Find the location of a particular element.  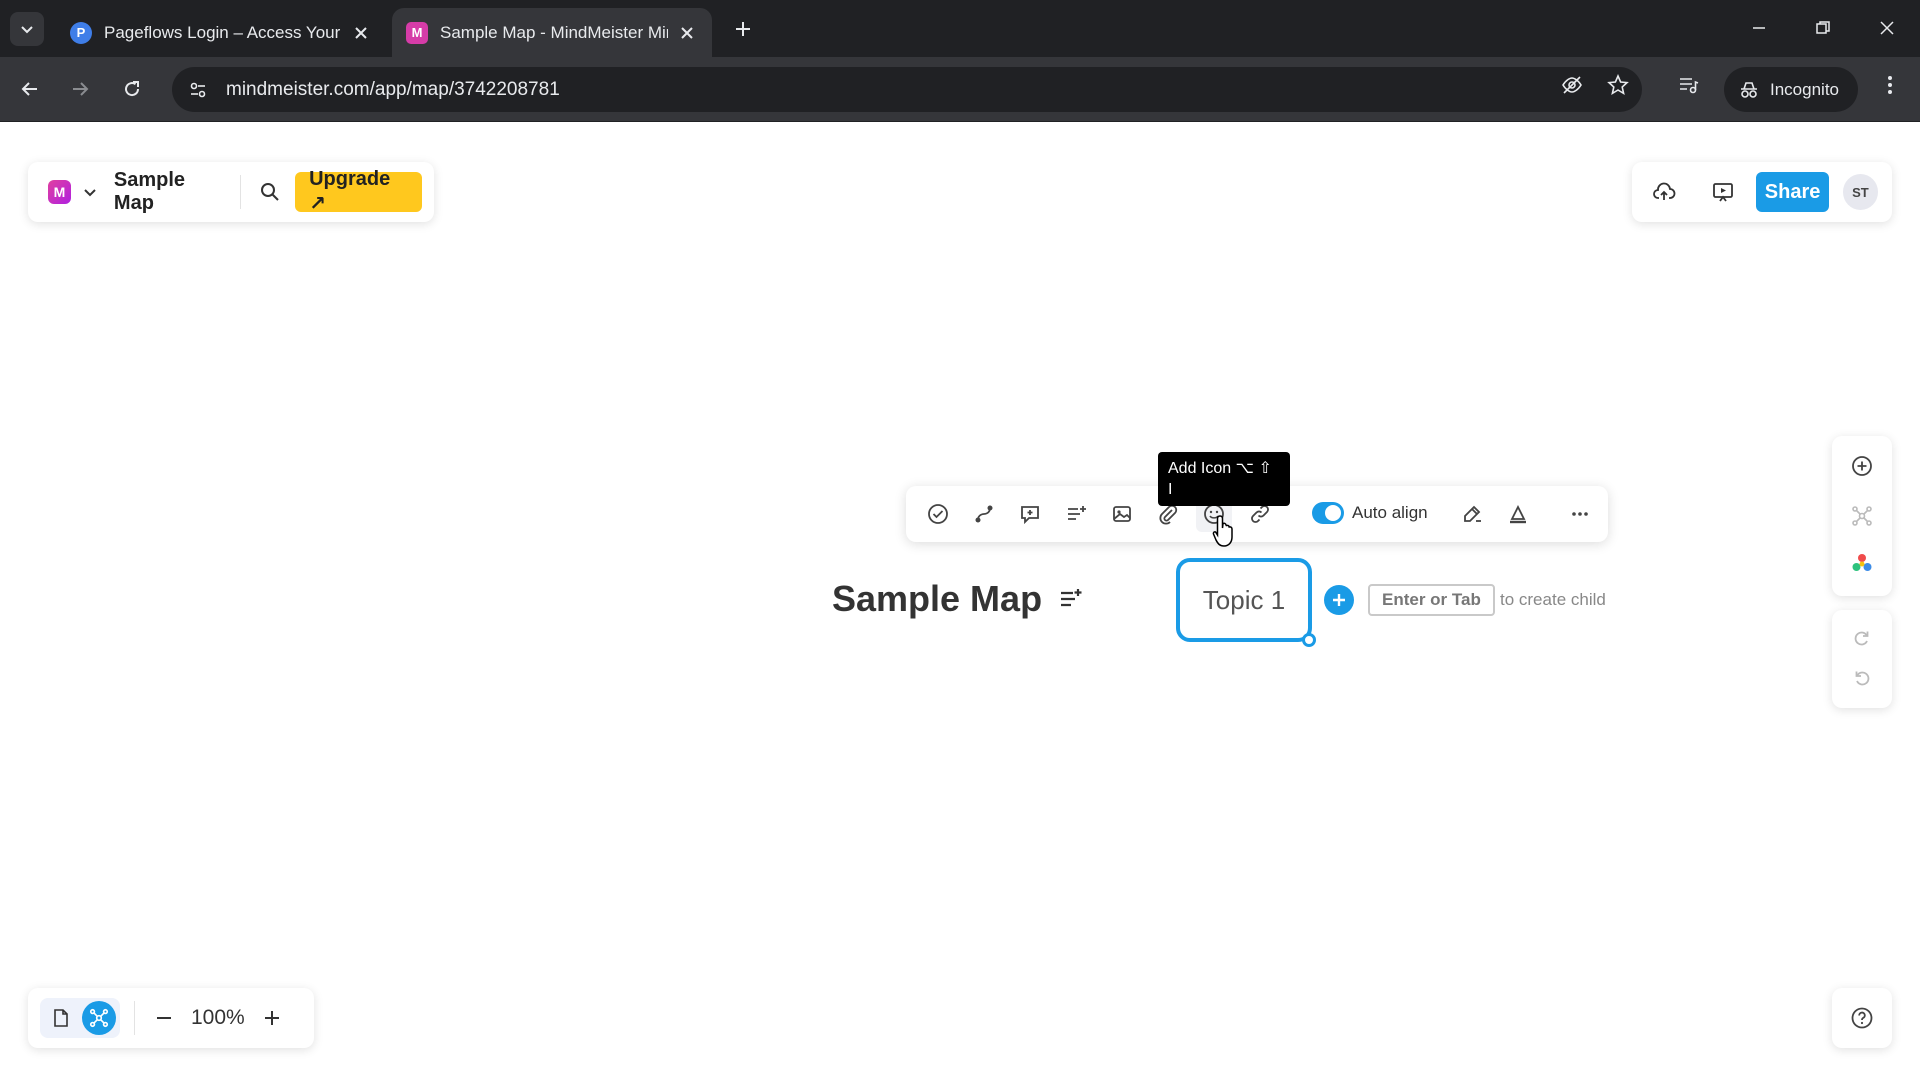

zoom-out-button is located at coordinates (164, 1018).